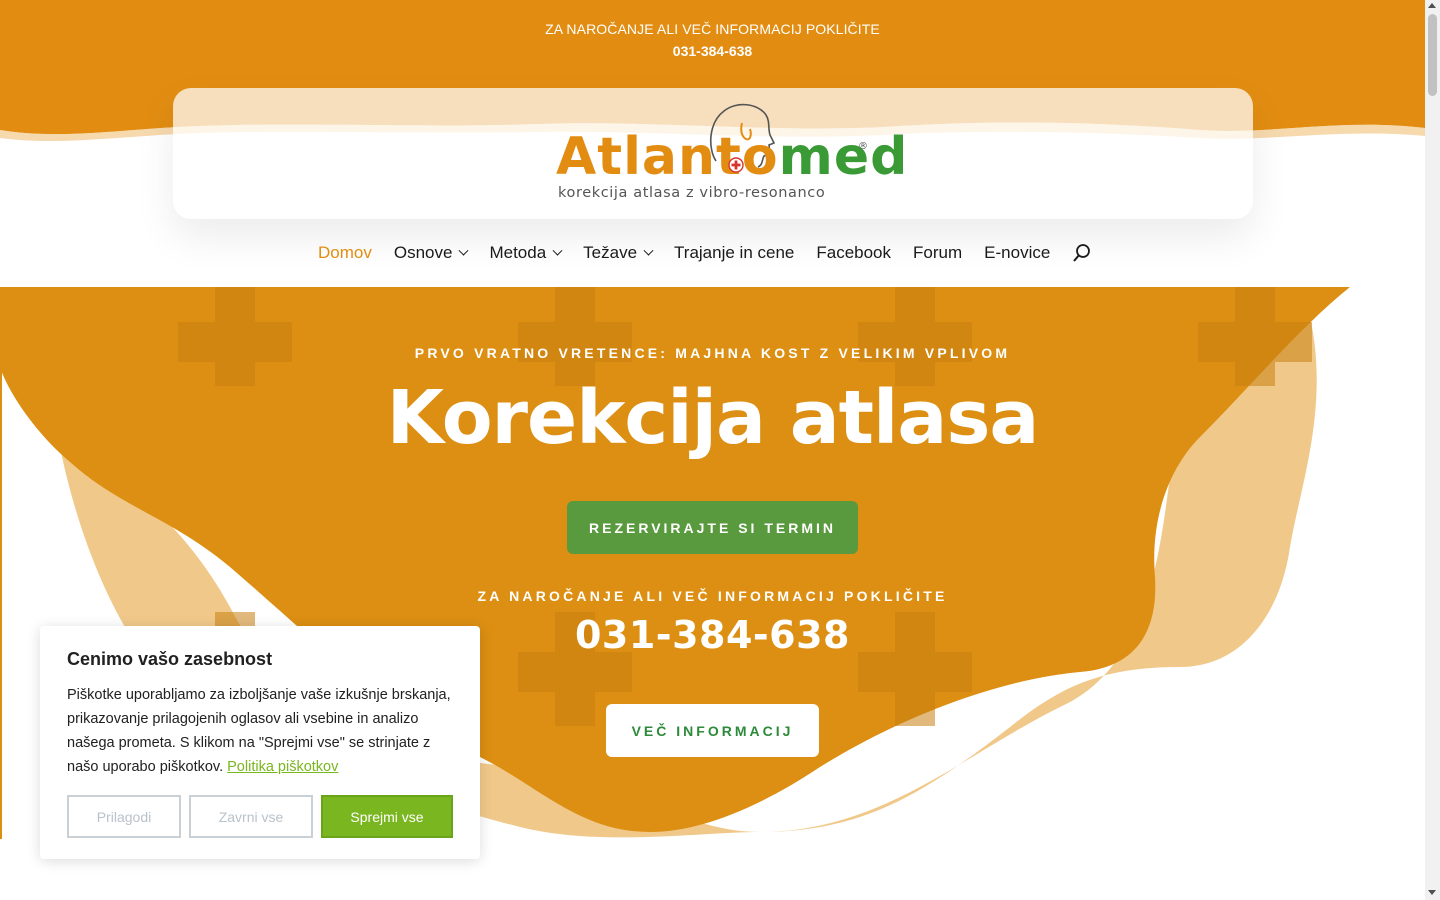 The width and height of the screenshot is (1440, 900). I want to click on page-scrollbar, so click(1432, 450).